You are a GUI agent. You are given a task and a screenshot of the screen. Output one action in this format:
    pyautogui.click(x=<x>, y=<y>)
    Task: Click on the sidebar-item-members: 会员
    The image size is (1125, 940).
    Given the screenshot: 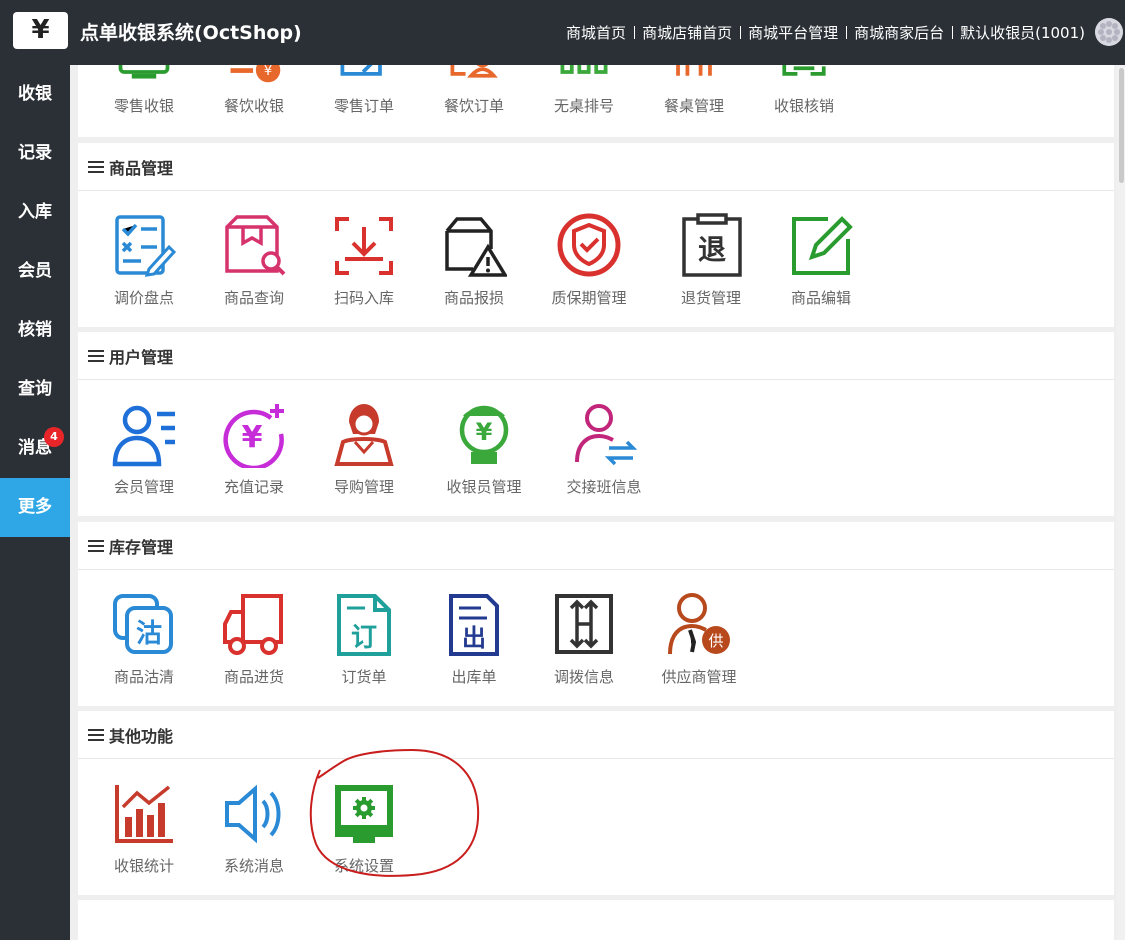 What is the action you would take?
    pyautogui.click(x=35, y=271)
    